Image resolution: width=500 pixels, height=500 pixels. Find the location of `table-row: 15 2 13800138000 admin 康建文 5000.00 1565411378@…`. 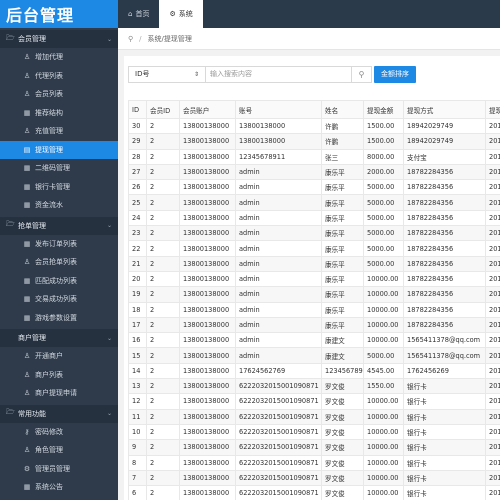

table-row: 15 2 13800138000 admin 康建文 5000.00 1565411378@… is located at coordinates (314, 355).